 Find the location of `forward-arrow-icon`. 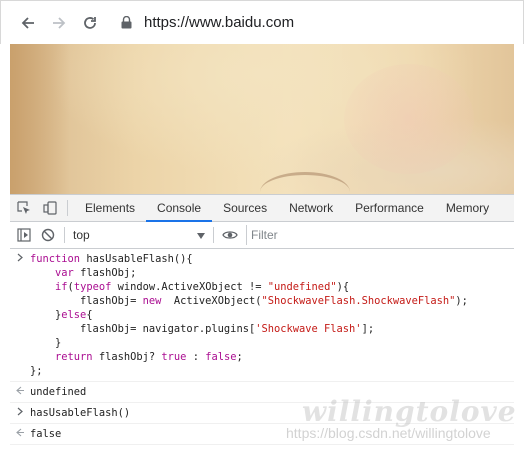

forward-arrow-icon is located at coordinates (59, 23).